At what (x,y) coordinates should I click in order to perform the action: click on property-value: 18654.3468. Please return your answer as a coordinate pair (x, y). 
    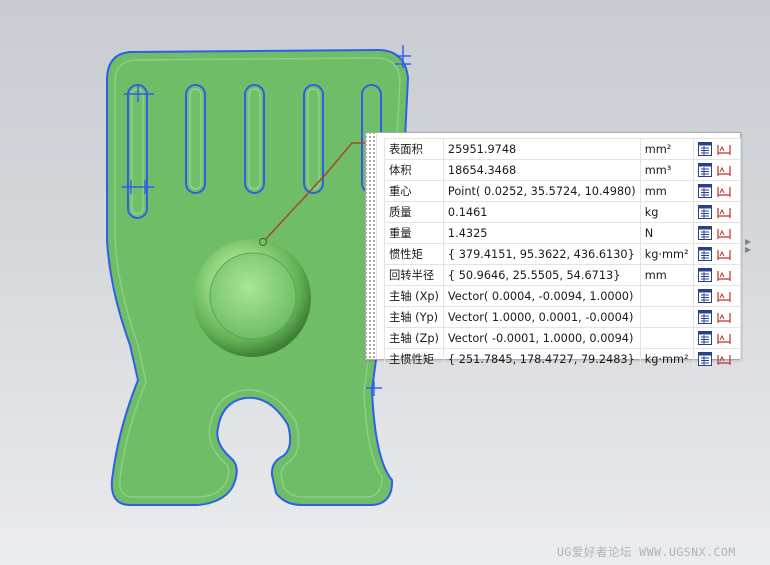
    Looking at the image, I should click on (541, 170).